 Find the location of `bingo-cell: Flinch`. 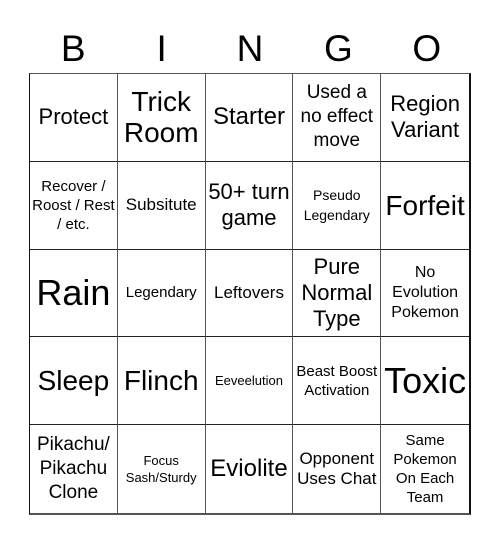

bingo-cell: Flinch is located at coordinates (161, 381).